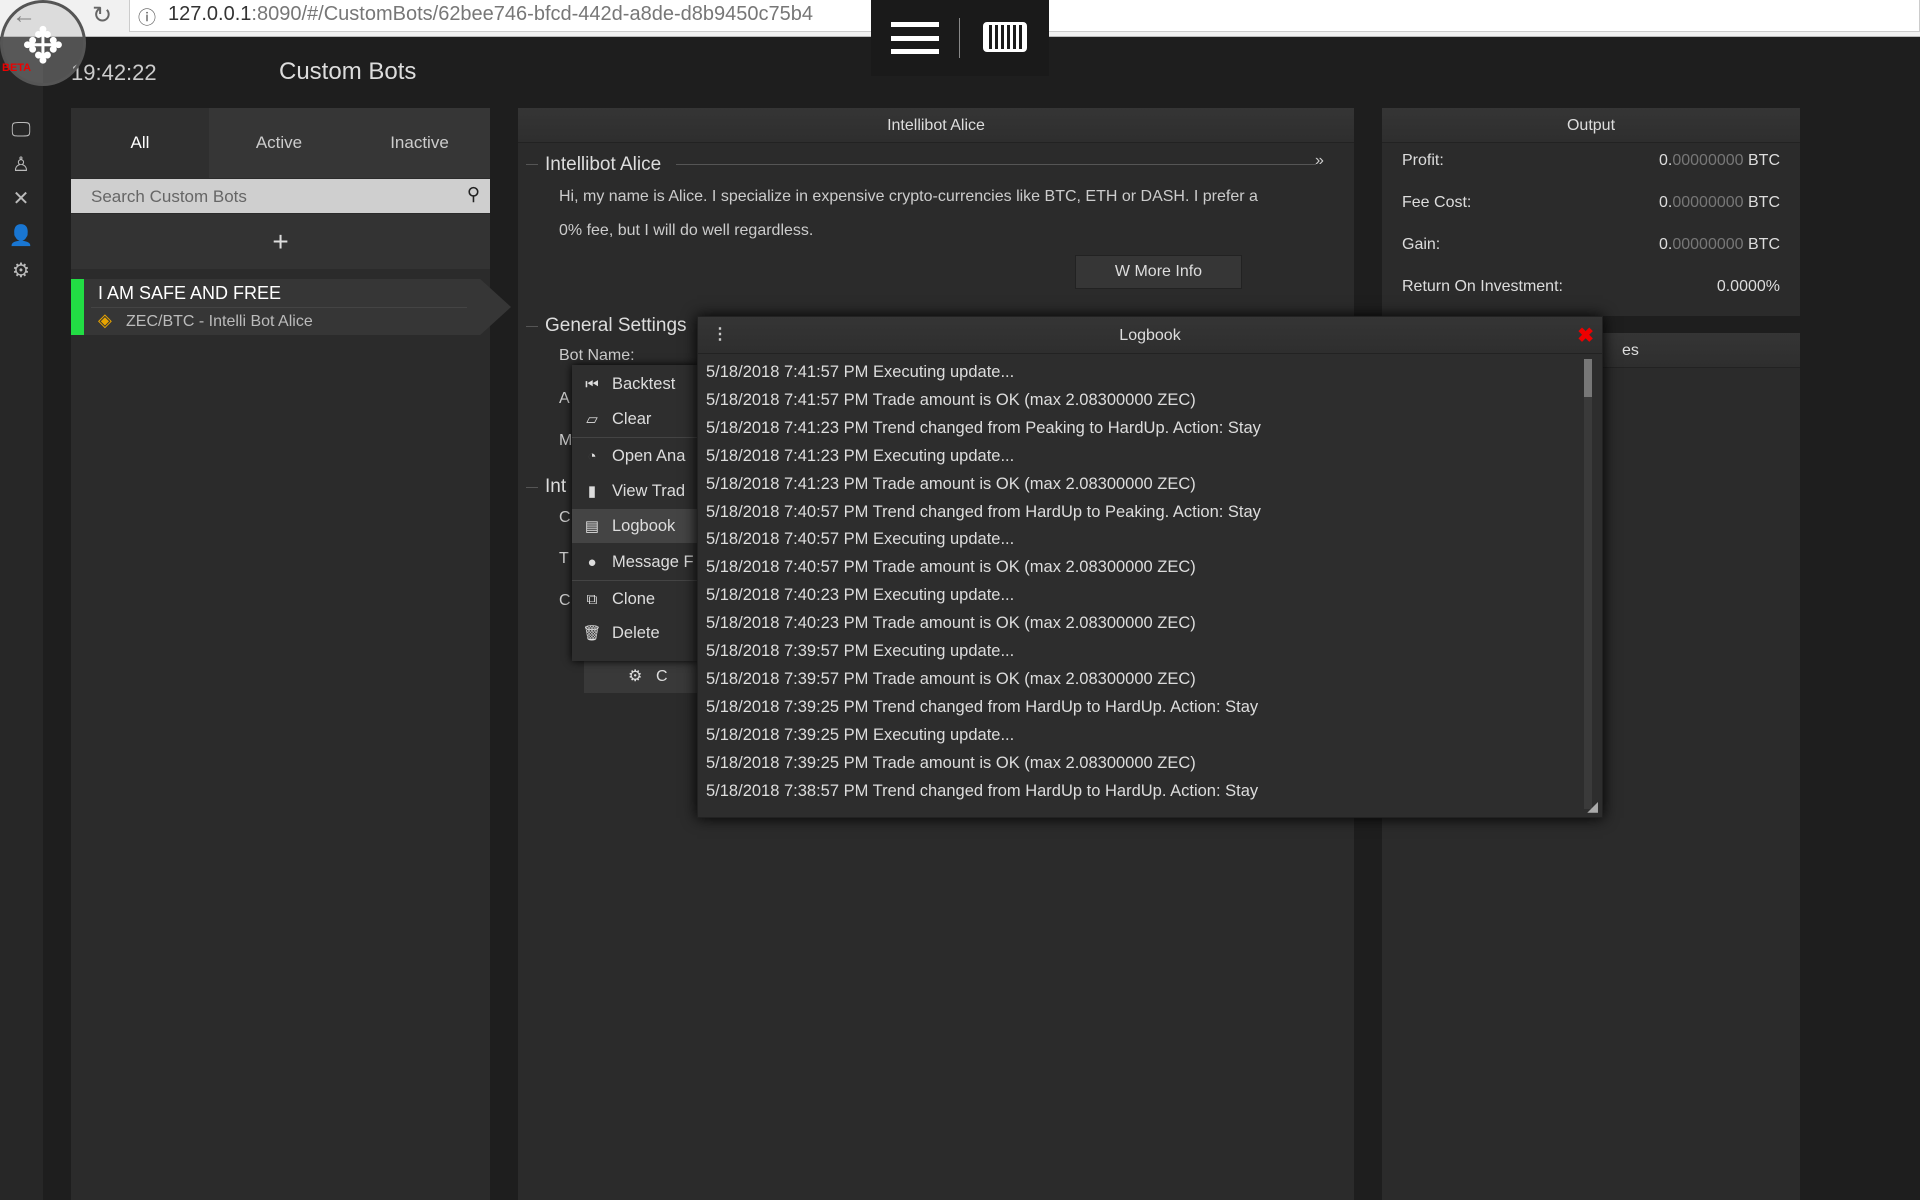 This screenshot has height=1200, width=1920. Describe the element at coordinates (140, 143) in the screenshot. I see `tab-all: All` at that location.